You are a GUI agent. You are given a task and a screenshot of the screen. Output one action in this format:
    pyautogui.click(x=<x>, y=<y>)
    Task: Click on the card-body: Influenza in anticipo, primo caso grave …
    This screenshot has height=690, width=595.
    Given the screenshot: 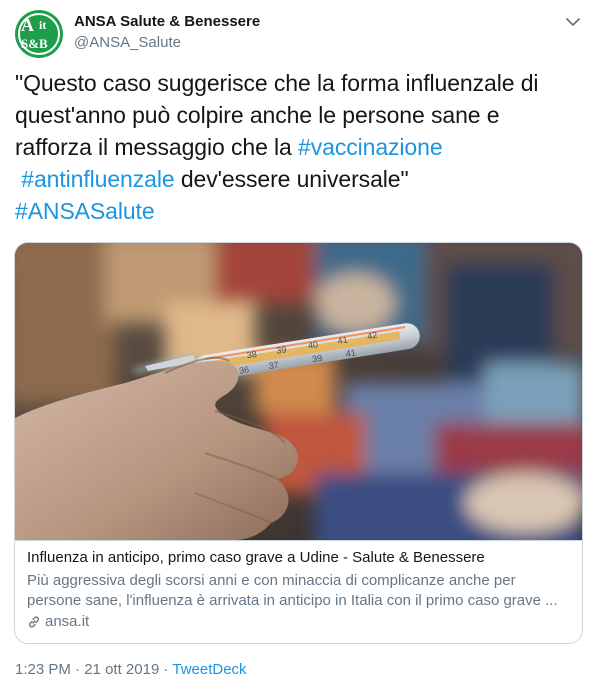 What is the action you would take?
    pyautogui.click(x=298, y=591)
    